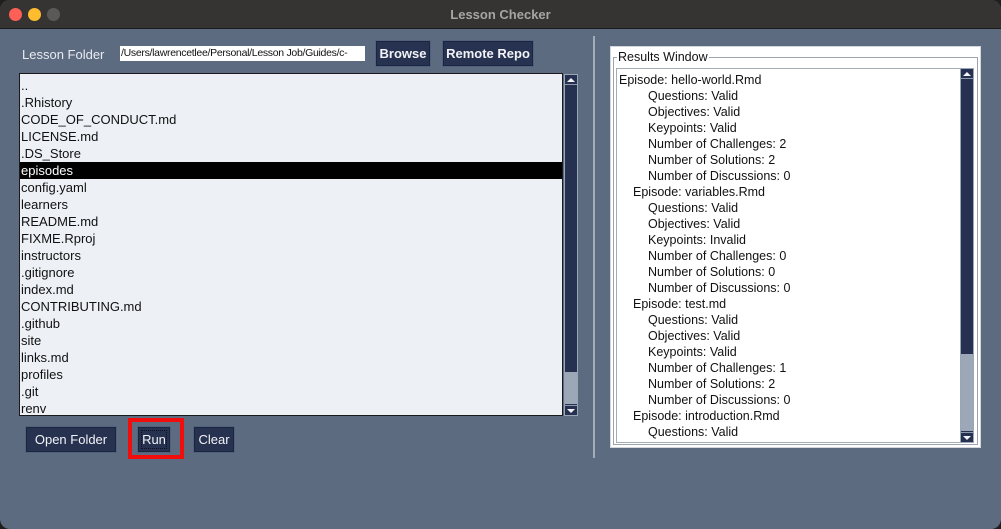 The height and width of the screenshot is (529, 1001). Describe the element at coordinates (663, 57) in the screenshot. I see `results-window-legend: Results Window` at that location.